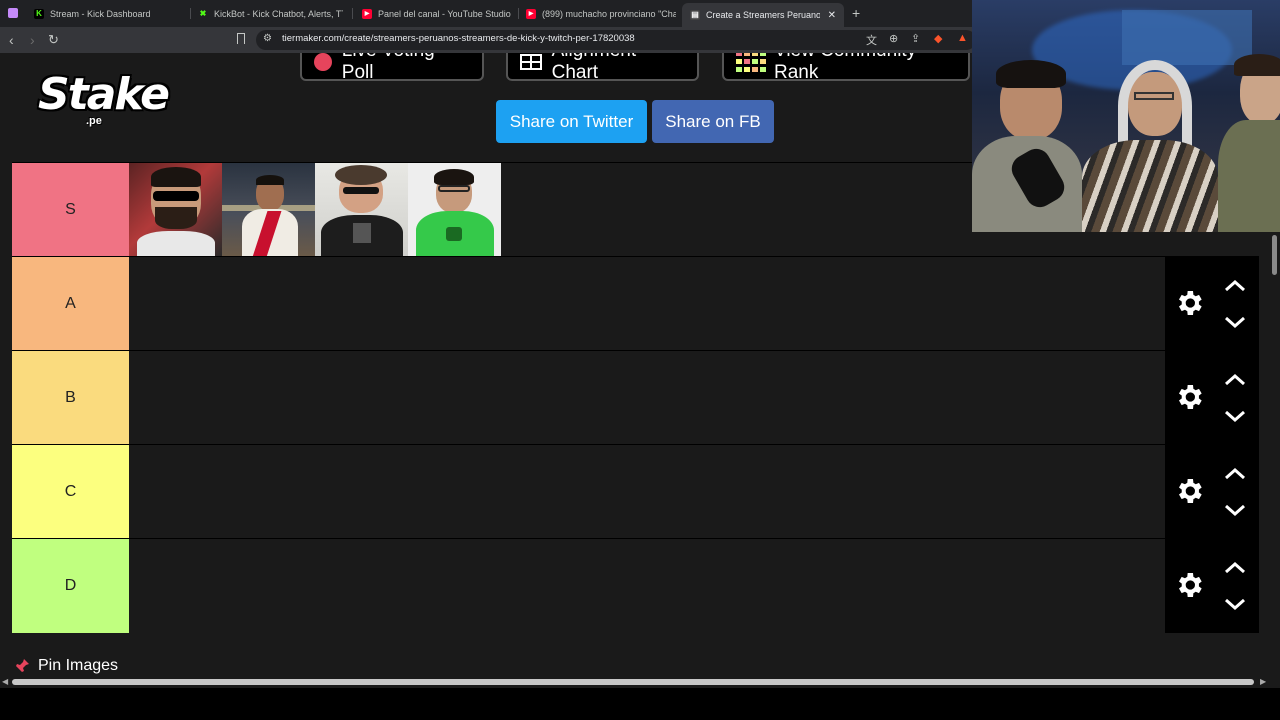  Describe the element at coordinates (278, 13) in the screenshot. I see `tab-label: KickBot - Kick Chatbot, Alerts, TTS, O` at that location.